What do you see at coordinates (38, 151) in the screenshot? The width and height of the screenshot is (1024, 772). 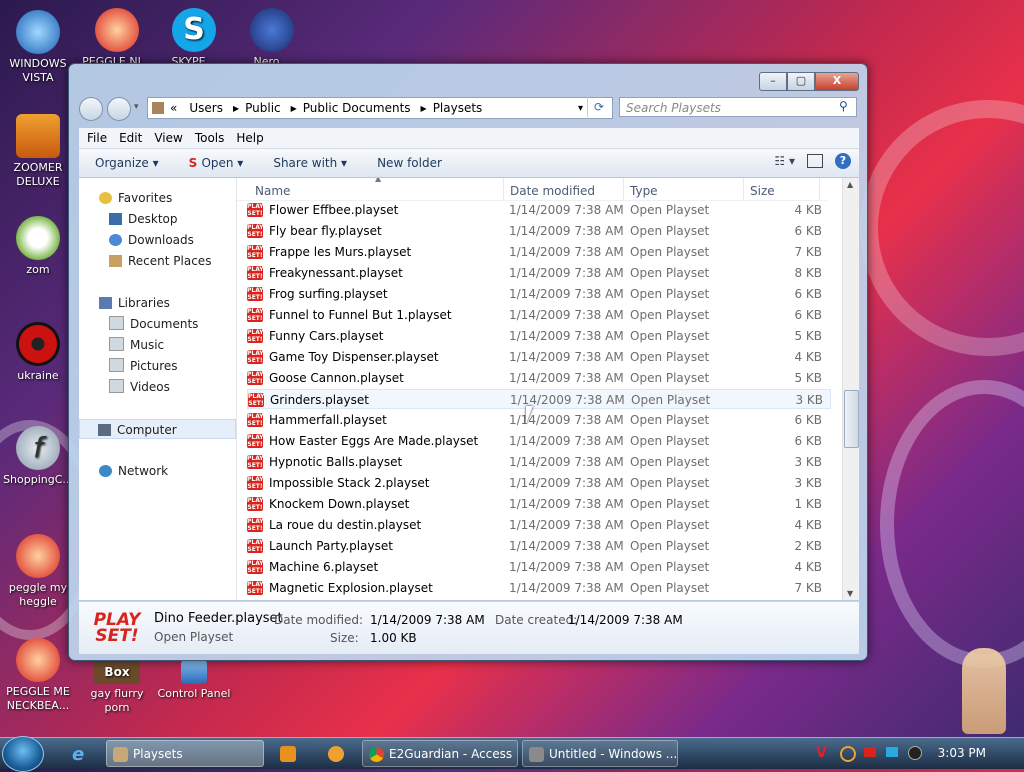 I see `desktop-icon-zoomer-deluxe: ZOOMER DELUXE` at bounding box center [38, 151].